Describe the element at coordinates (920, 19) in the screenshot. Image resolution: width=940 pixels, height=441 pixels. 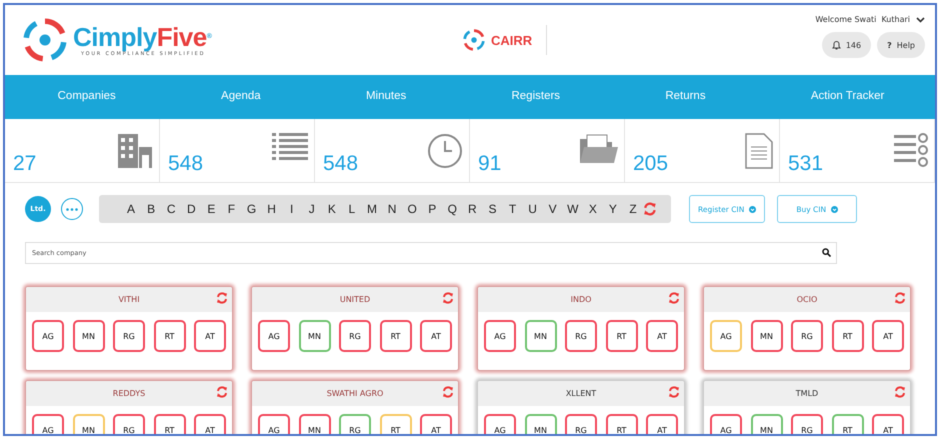
I see `chevron-down-icon` at that location.